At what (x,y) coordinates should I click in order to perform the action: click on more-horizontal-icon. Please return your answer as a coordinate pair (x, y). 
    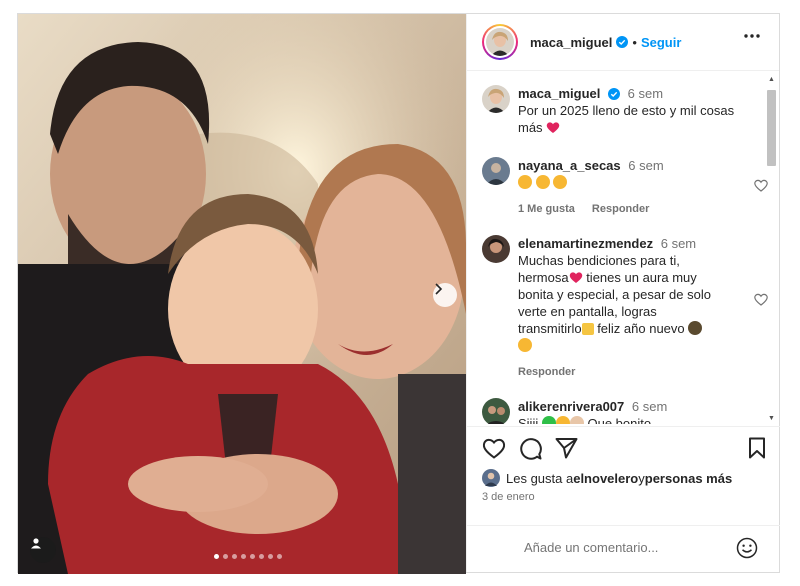
    Looking at the image, I should click on (752, 36).